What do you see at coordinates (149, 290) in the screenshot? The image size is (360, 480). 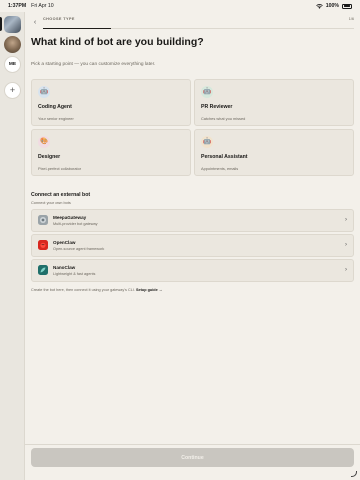 I see `setup-guide-link: Setup guide →` at bounding box center [149, 290].